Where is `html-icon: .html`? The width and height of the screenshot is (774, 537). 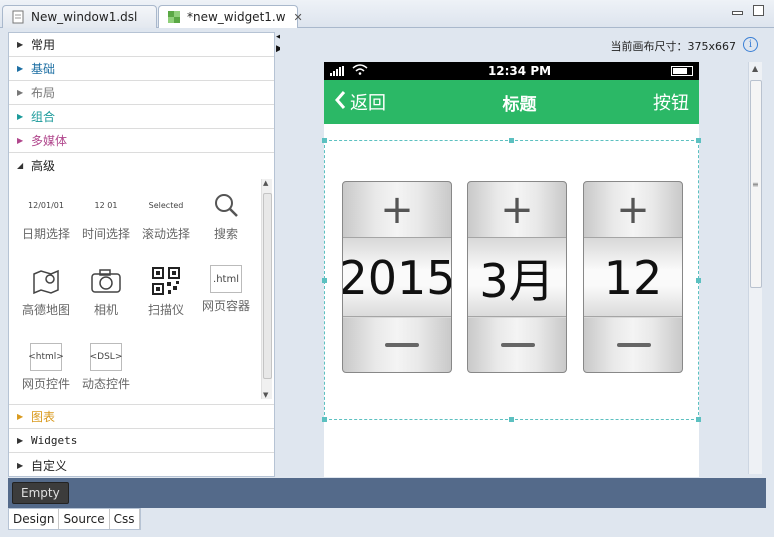
html-icon: .html is located at coordinates (226, 279).